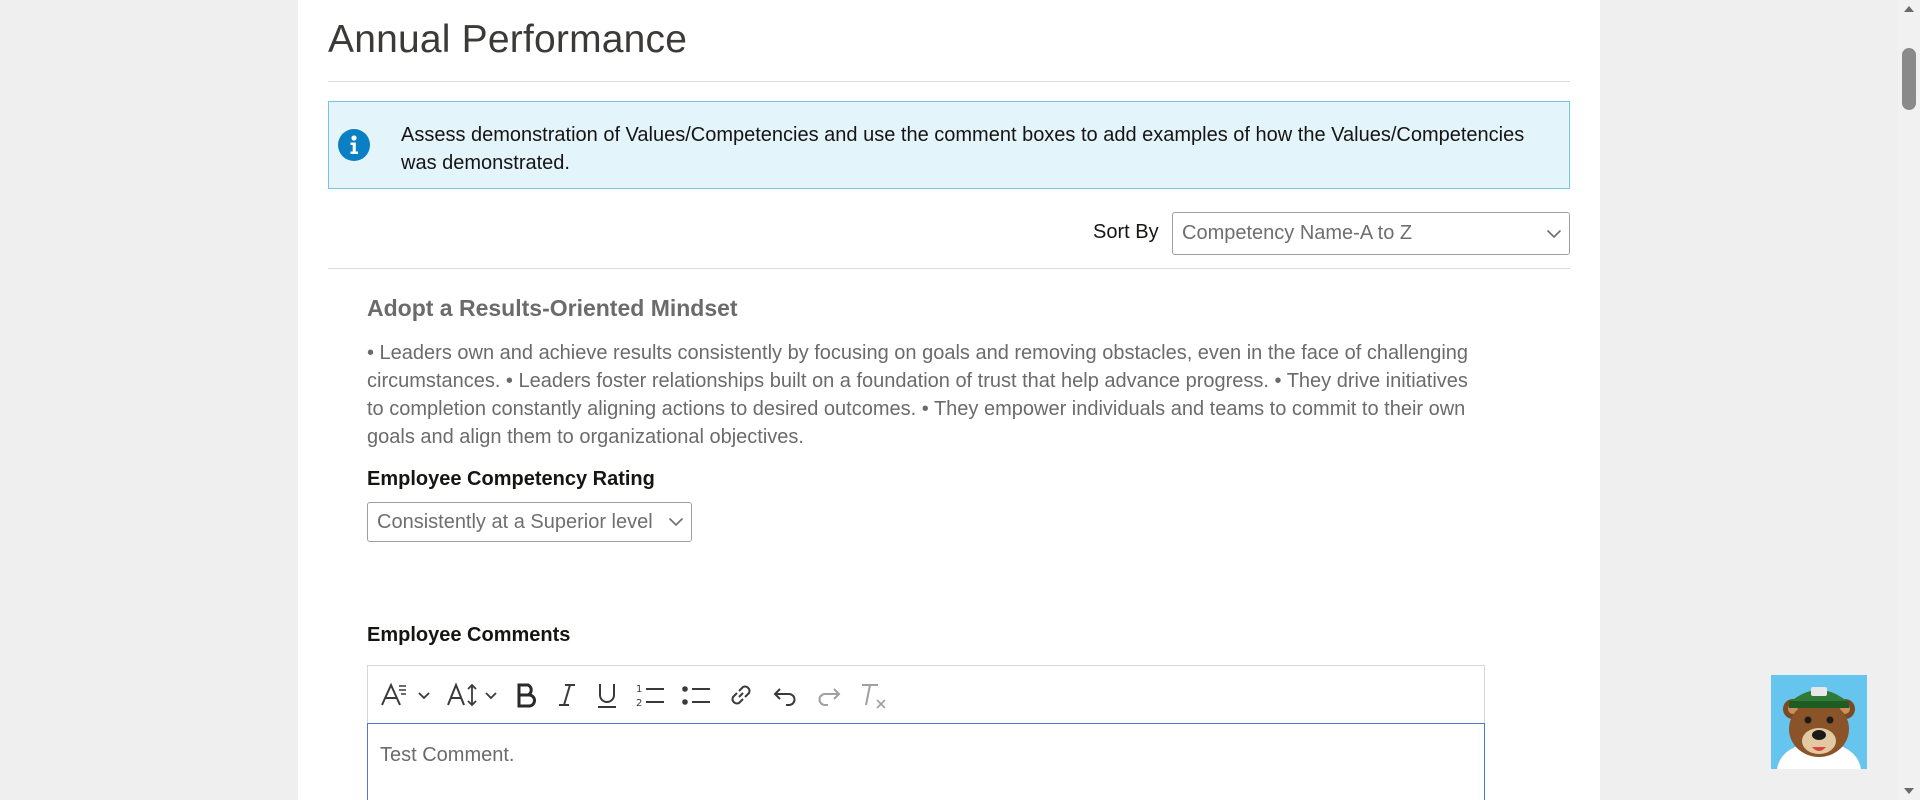  What do you see at coordinates (515, 521) in the screenshot?
I see `competency-rating-value: Consistently at a Superior level` at bounding box center [515, 521].